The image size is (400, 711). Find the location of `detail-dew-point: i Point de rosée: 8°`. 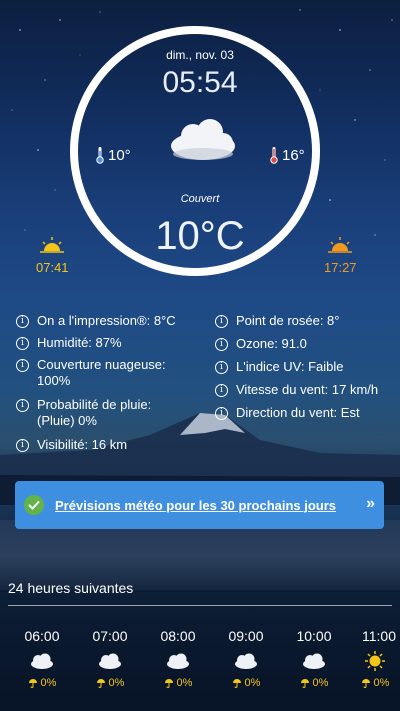

detail-dew-point: i Point de rosée: 8° is located at coordinates (305, 324).